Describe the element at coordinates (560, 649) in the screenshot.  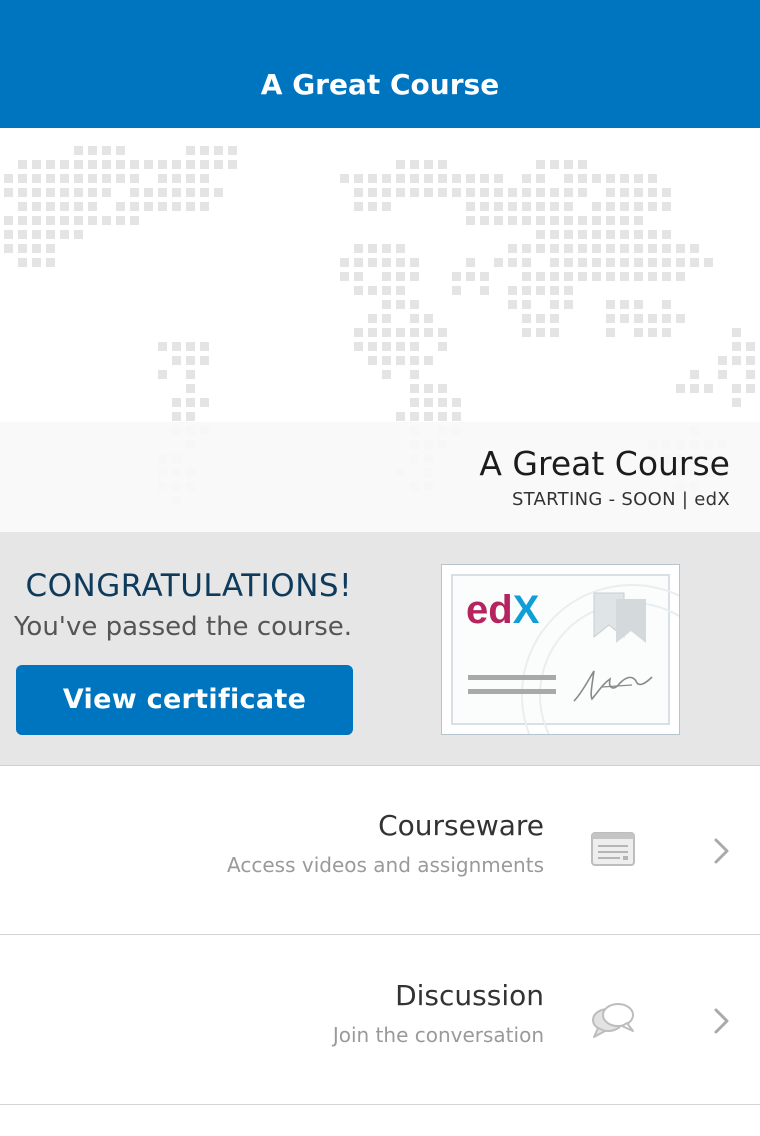
I see `certificate-thumbnail: edX` at that location.